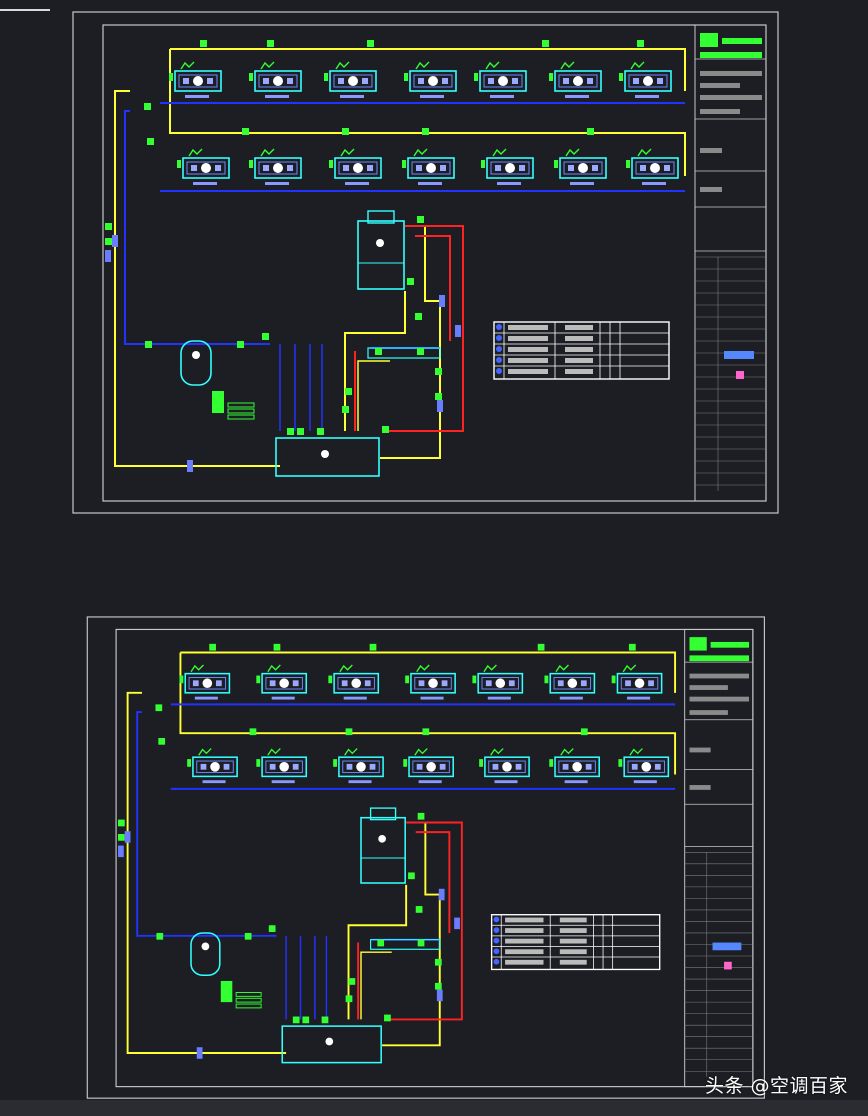  Describe the element at coordinates (206, 824) in the screenshot. I see `return-main-riser` at that location.